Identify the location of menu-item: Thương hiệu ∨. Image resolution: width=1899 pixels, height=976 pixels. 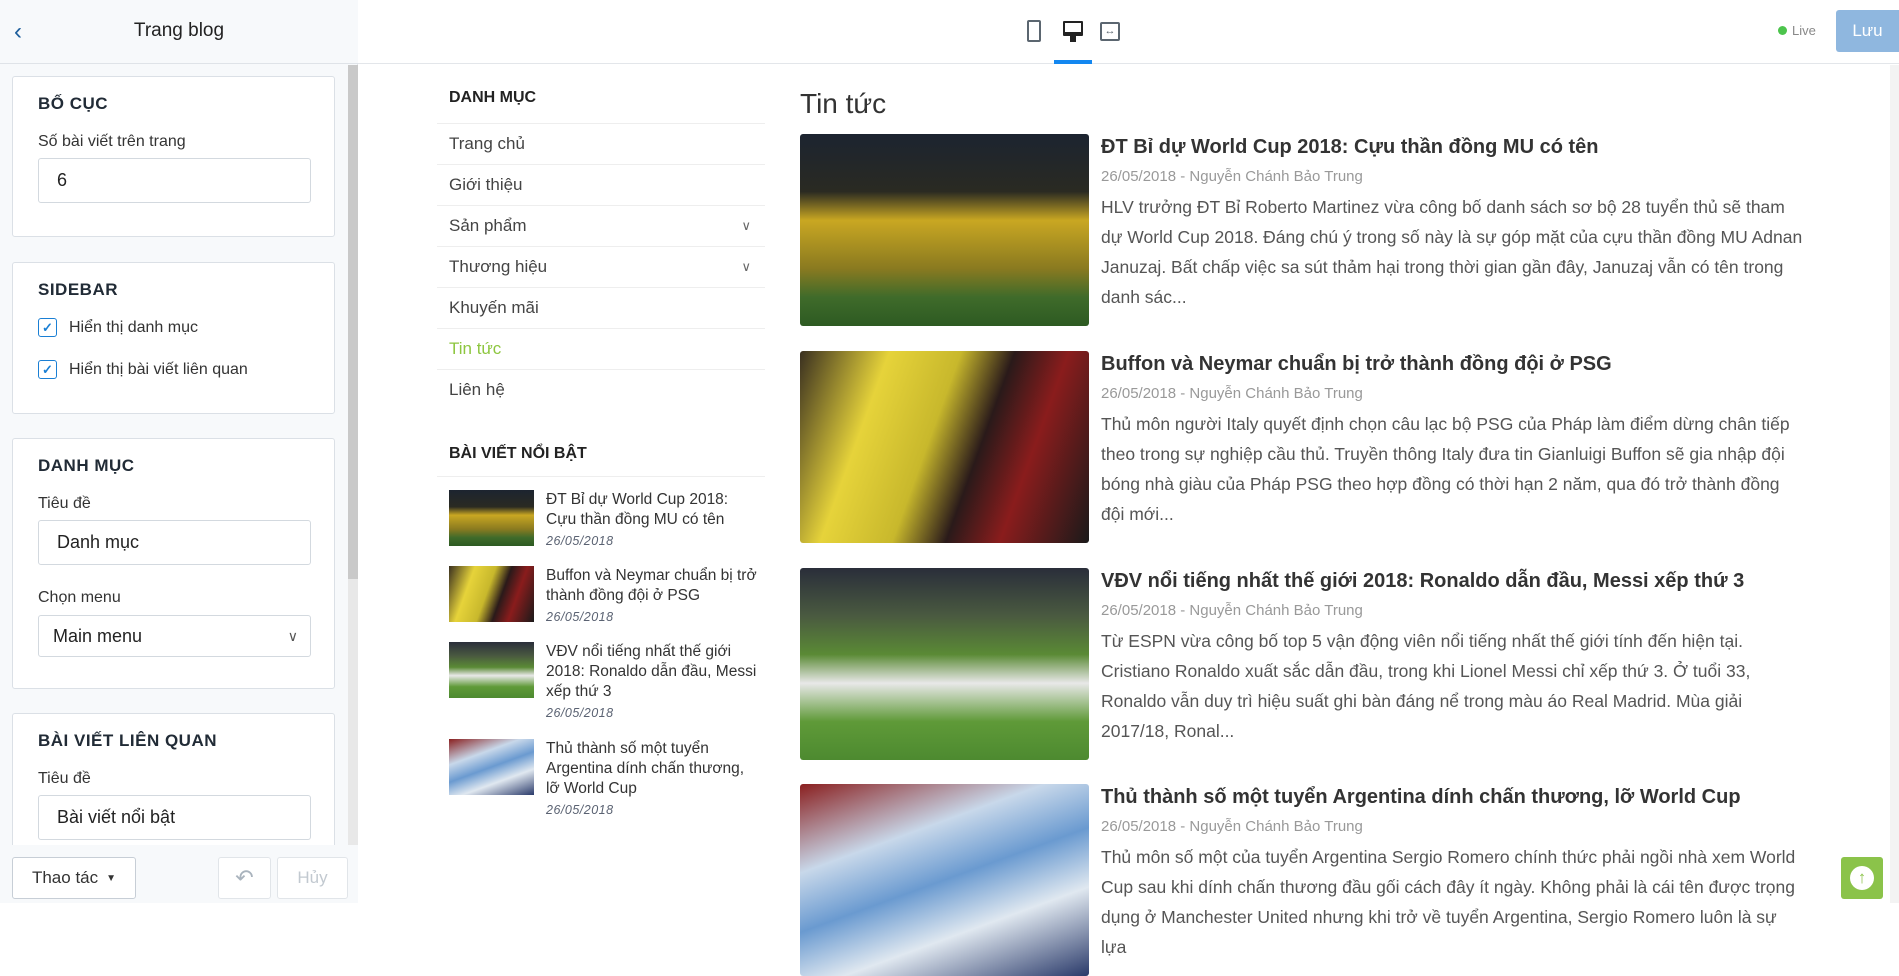
(601, 266).